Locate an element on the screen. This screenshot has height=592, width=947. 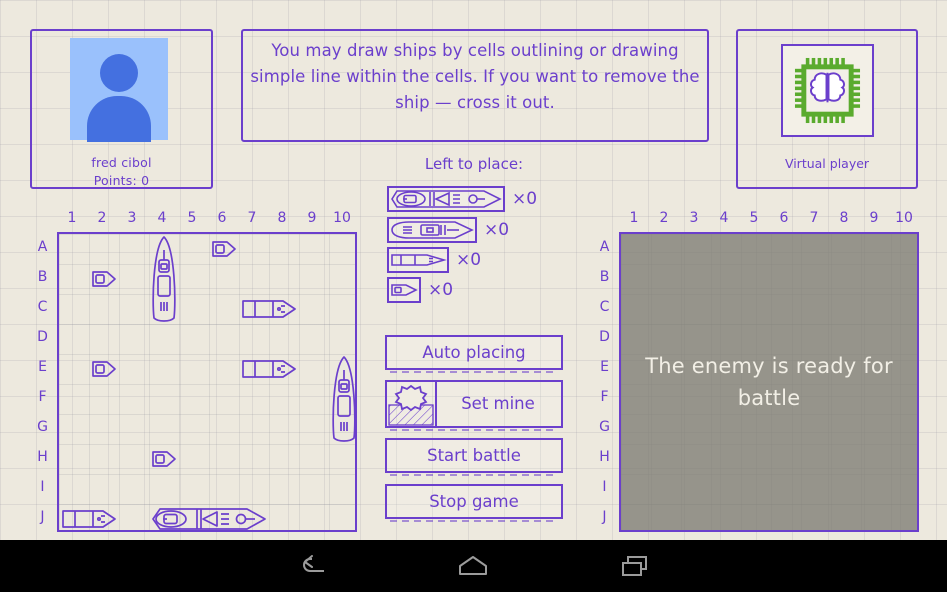
recents-icon is located at coordinates (635, 566).